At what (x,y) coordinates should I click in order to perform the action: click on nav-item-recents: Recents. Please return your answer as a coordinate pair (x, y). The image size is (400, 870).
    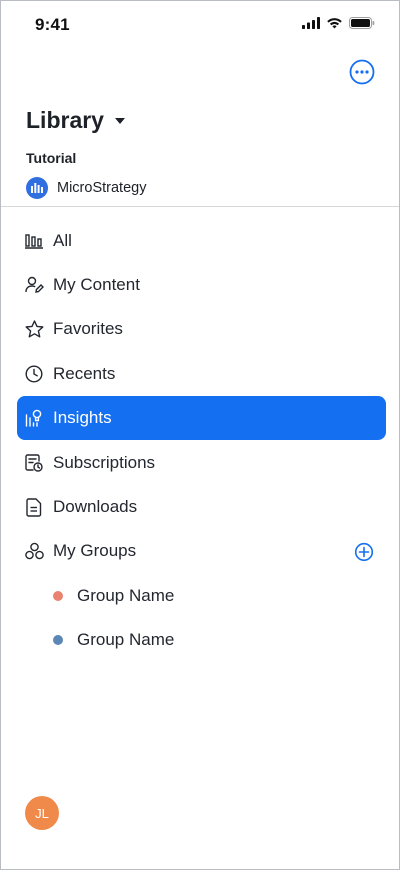
    Looking at the image, I should click on (201, 374).